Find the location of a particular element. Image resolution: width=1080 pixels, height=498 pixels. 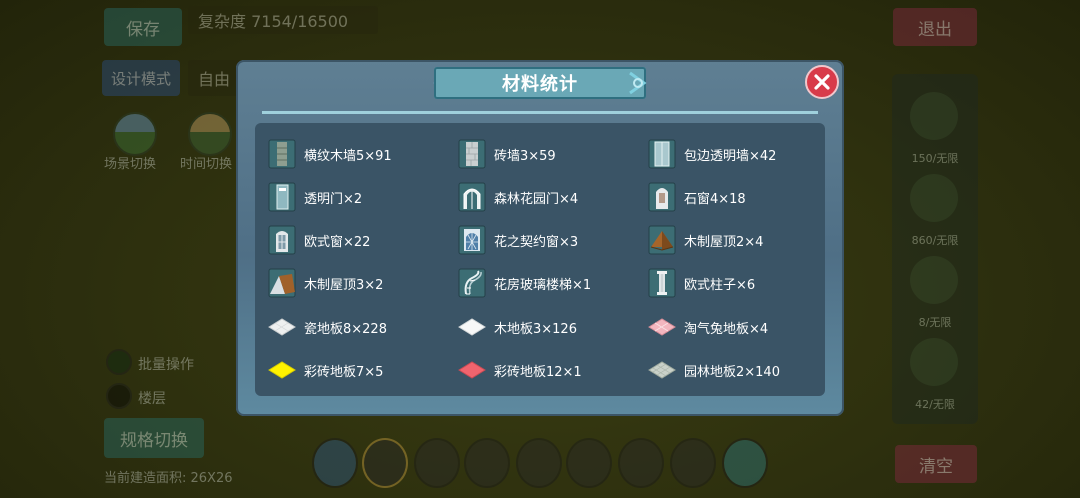

red-tile-icon is located at coordinates (472, 370).